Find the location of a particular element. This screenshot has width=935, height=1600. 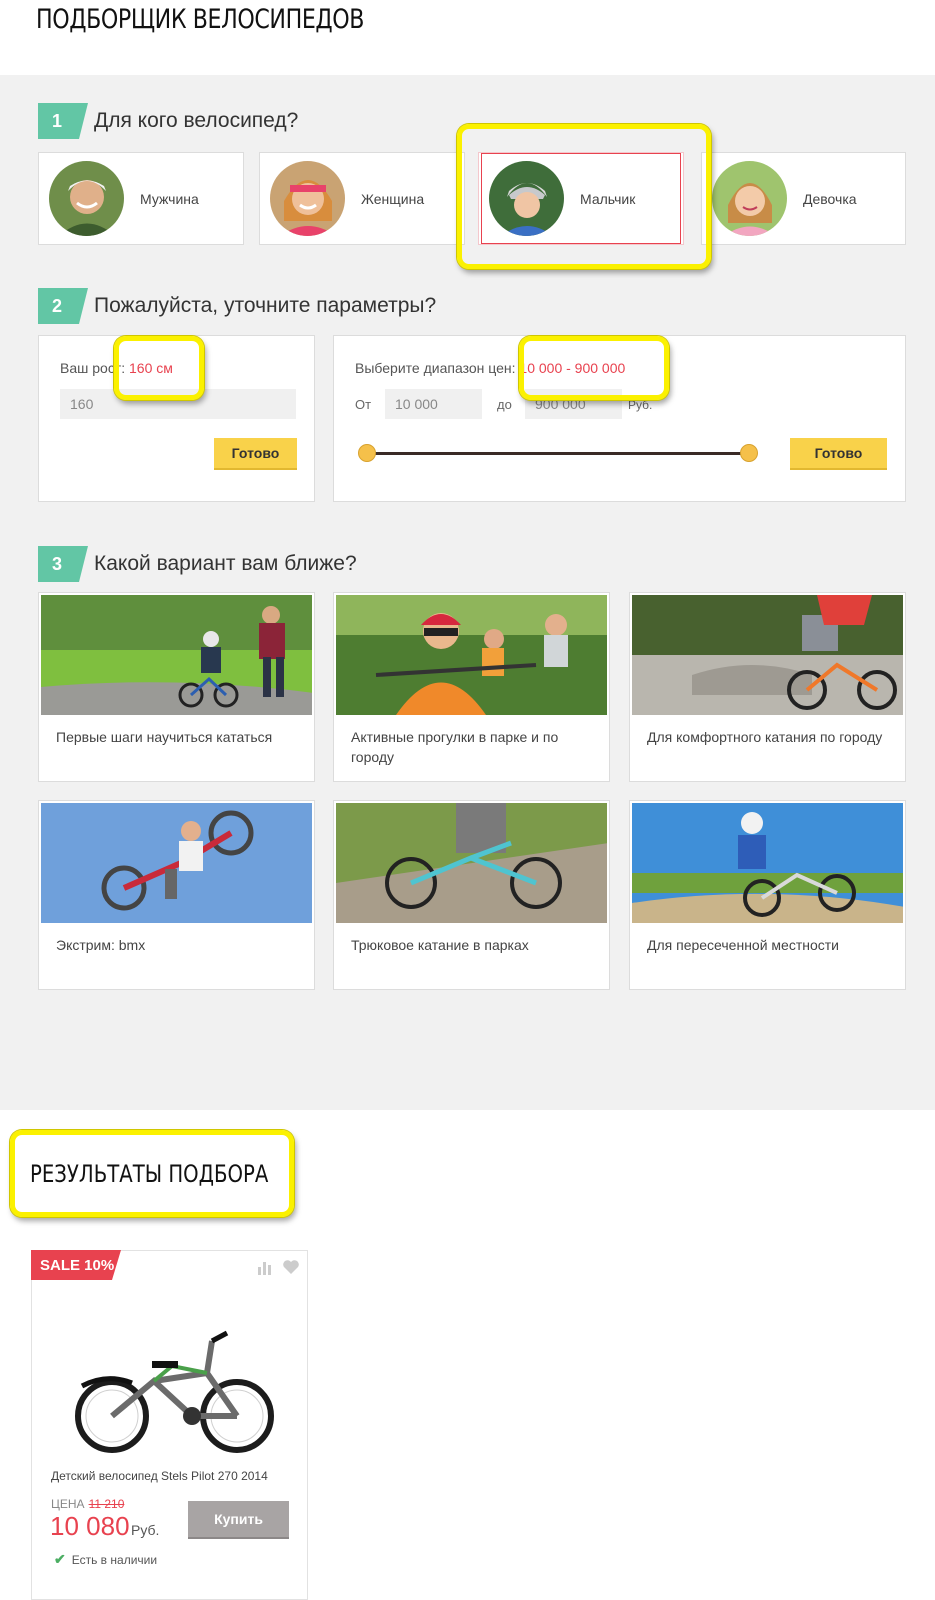

stock-text: Есть в наличии is located at coordinates (114, 1559).